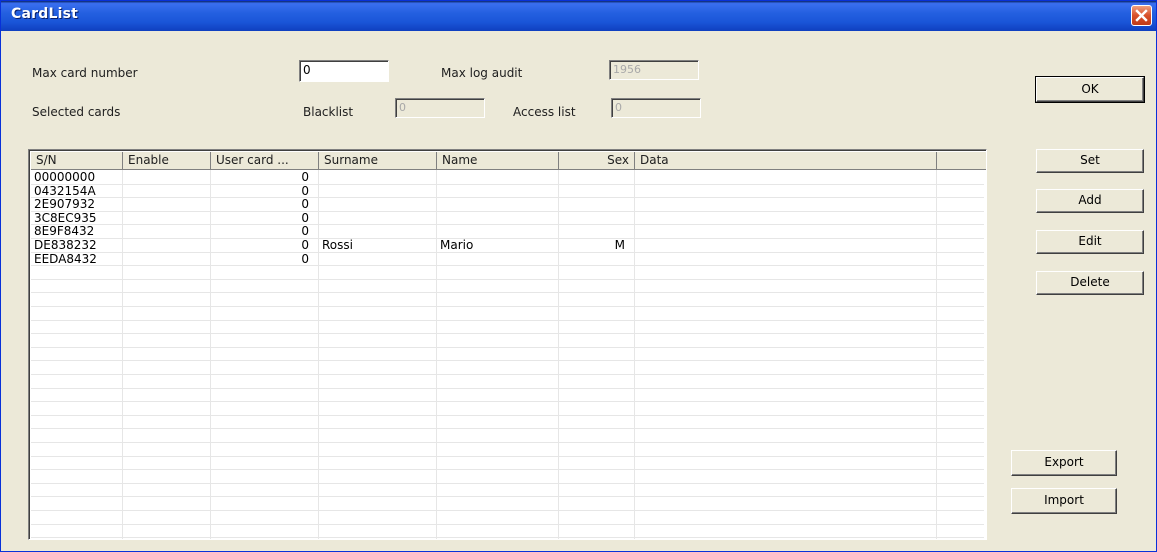 This screenshot has width=1157, height=552. What do you see at coordinates (44, 14) in the screenshot?
I see `window-title: CardList` at bounding box center [44, 14].